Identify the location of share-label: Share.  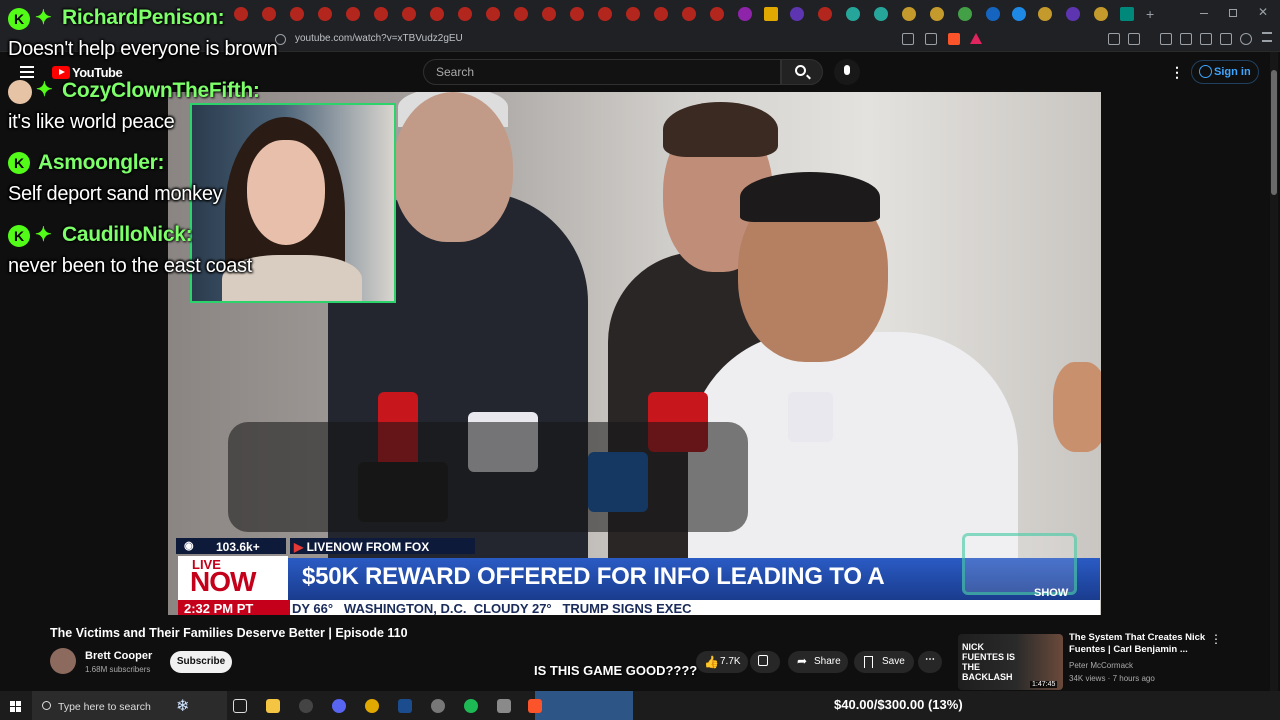
(827, 661).